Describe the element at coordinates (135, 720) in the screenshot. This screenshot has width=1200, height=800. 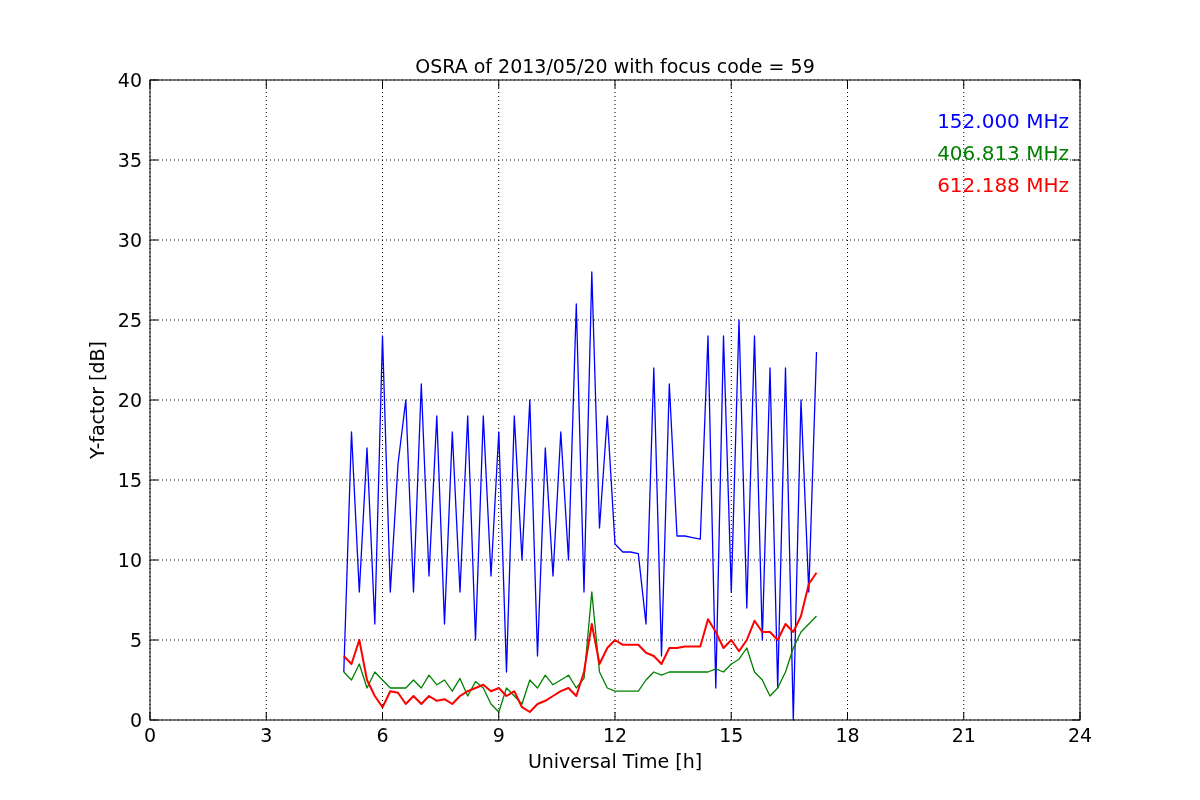
I see `y-tick-label: 0` at that location.